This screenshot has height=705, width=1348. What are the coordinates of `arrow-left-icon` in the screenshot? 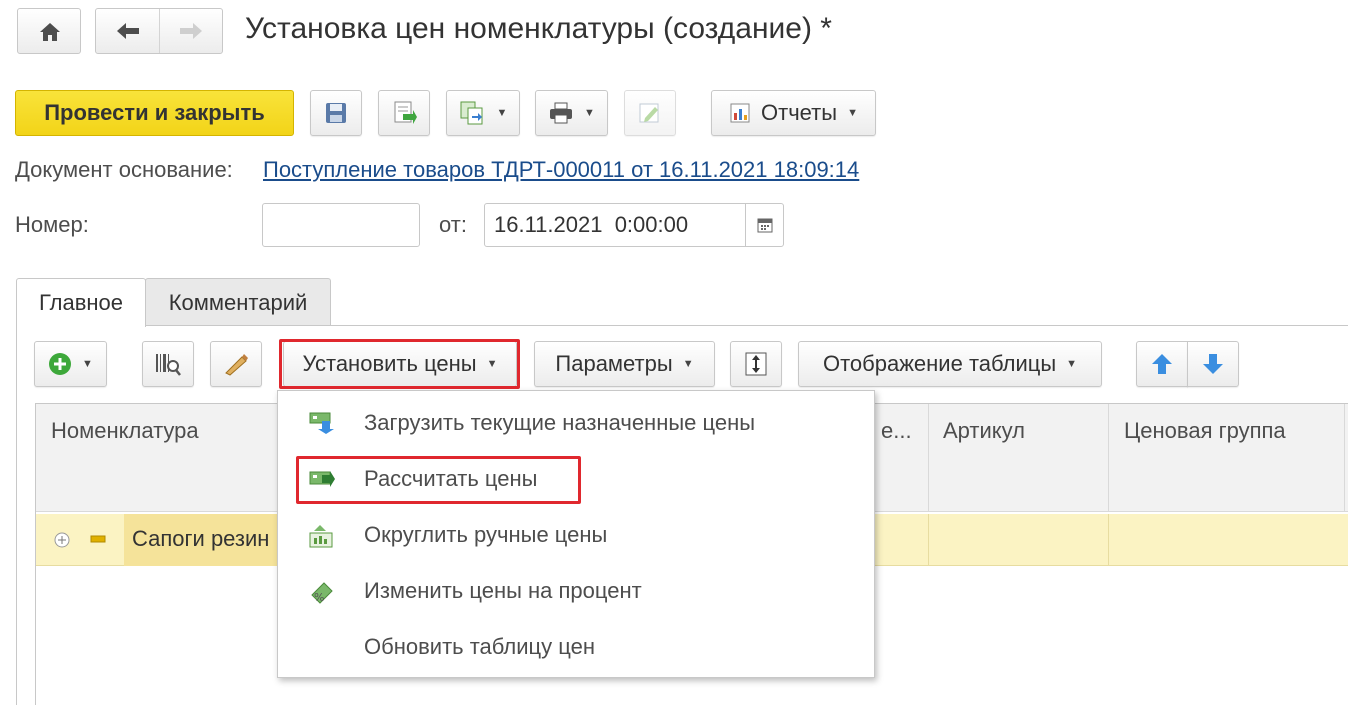 It's located at (128, 31).